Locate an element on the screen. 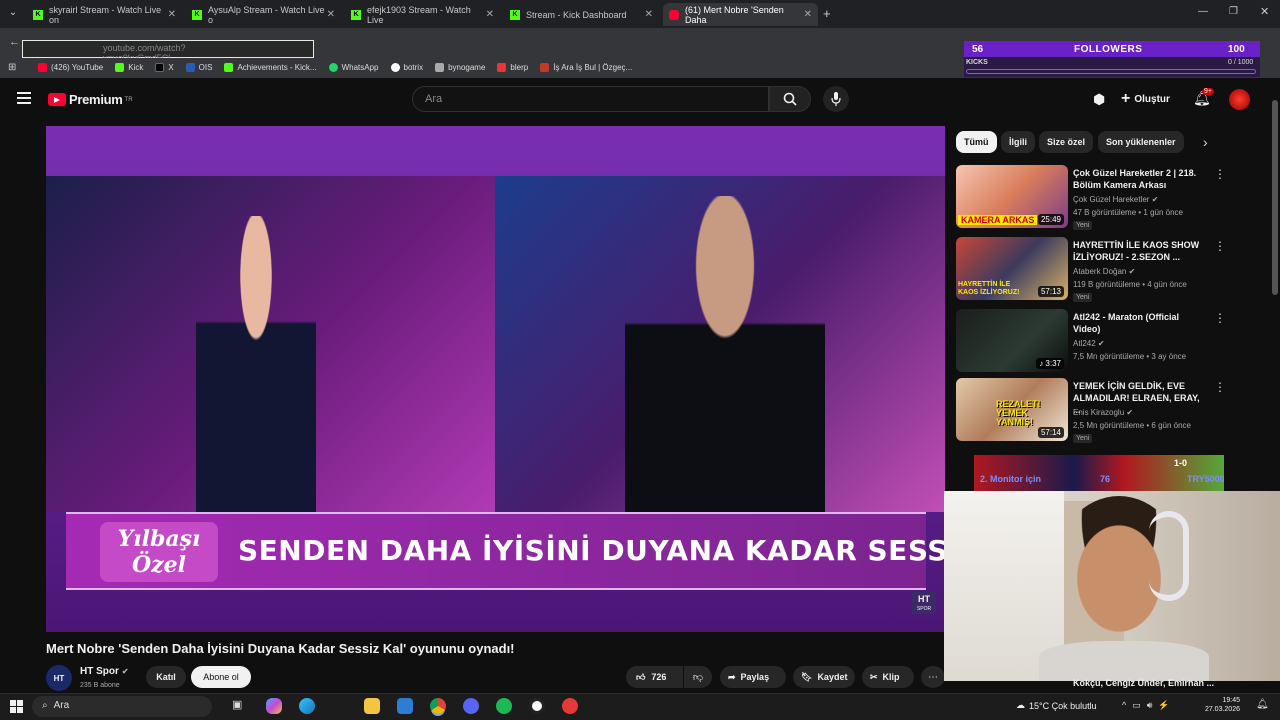  search-input: Ara is located at coordinates (590, 99).